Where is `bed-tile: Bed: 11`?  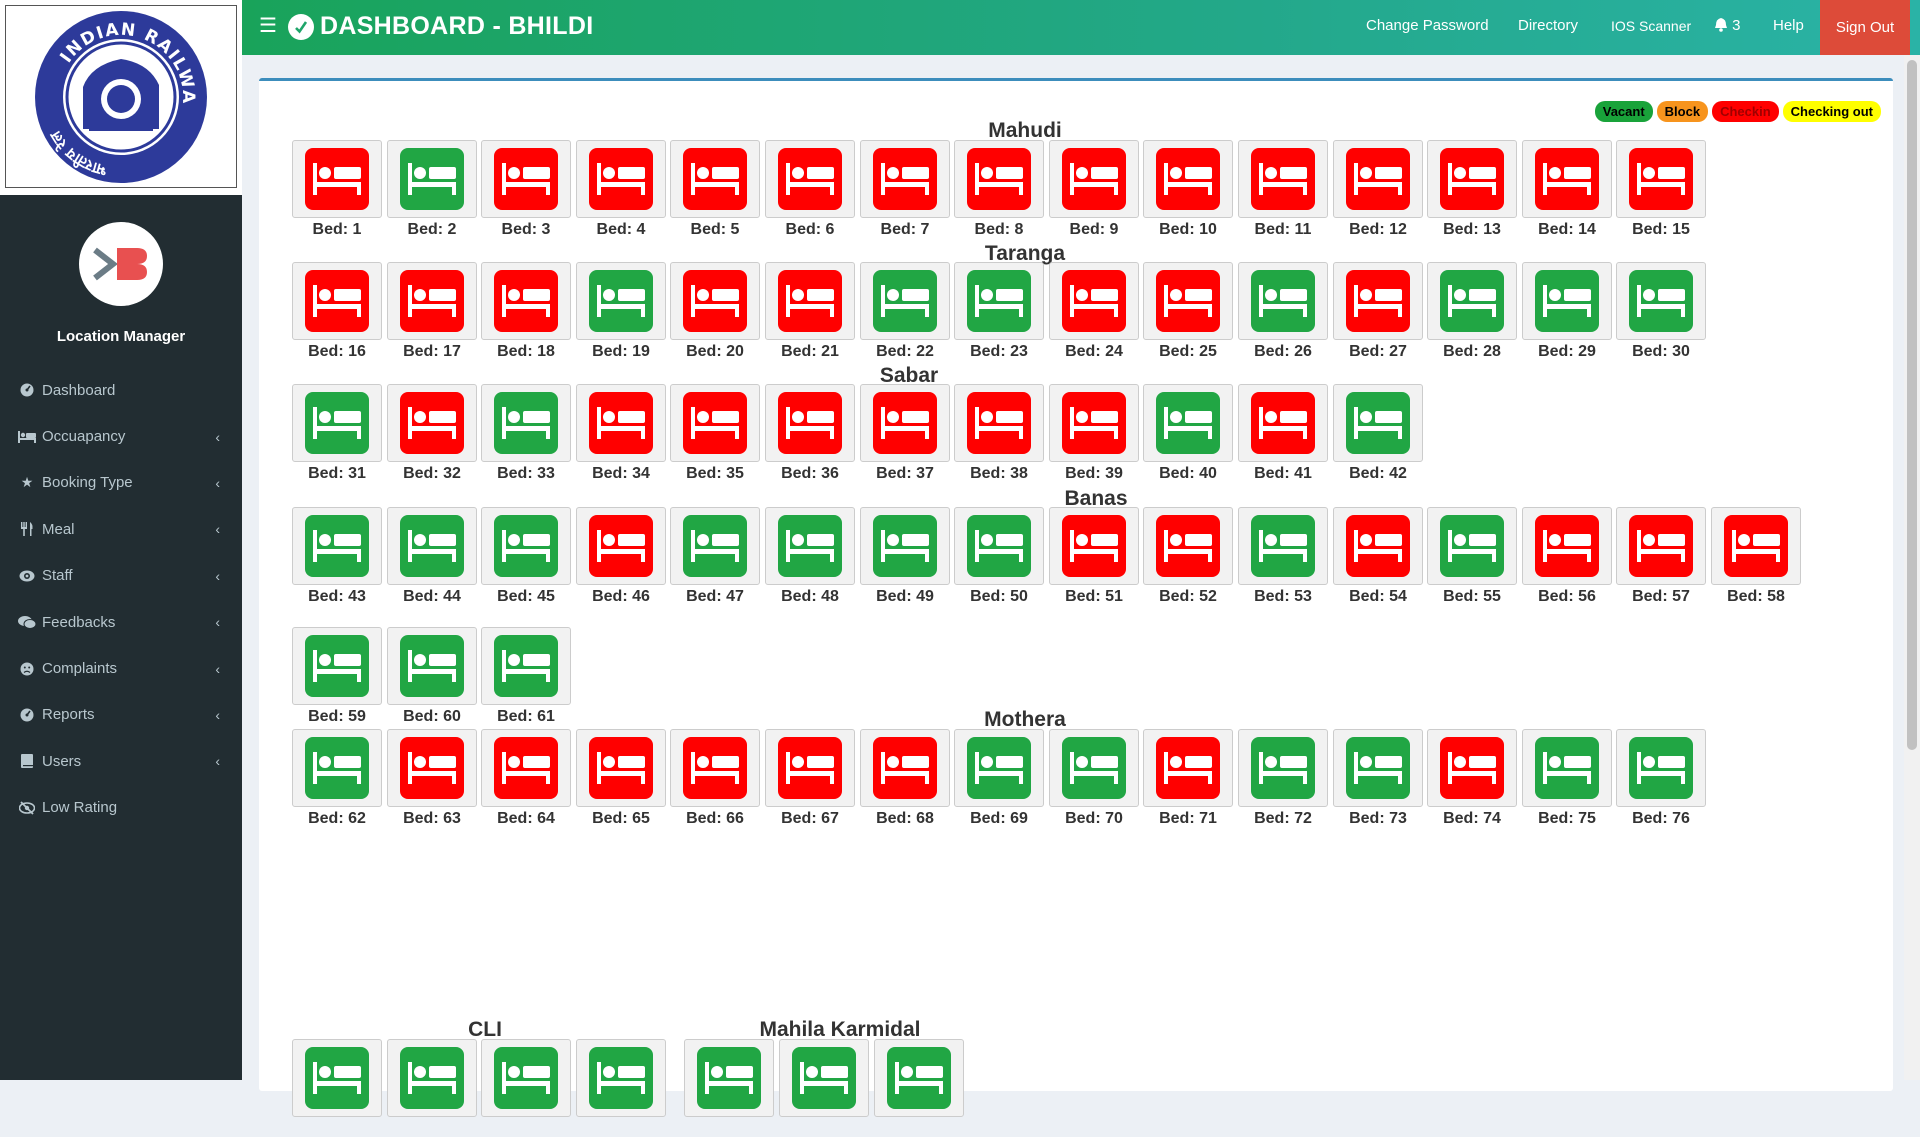 bed-tile: Bed: 11 is located at coordinates (1283, 189).